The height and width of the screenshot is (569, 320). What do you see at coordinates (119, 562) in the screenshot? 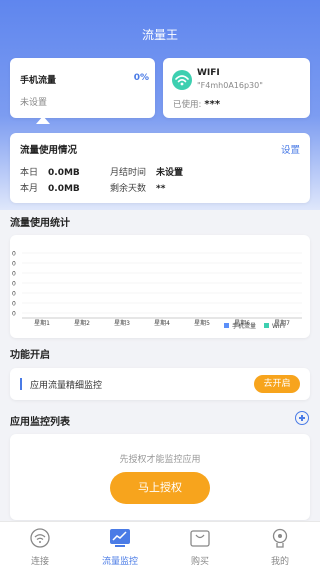
I see `tab-label: 流量监控` at bounding box center [119, 562].